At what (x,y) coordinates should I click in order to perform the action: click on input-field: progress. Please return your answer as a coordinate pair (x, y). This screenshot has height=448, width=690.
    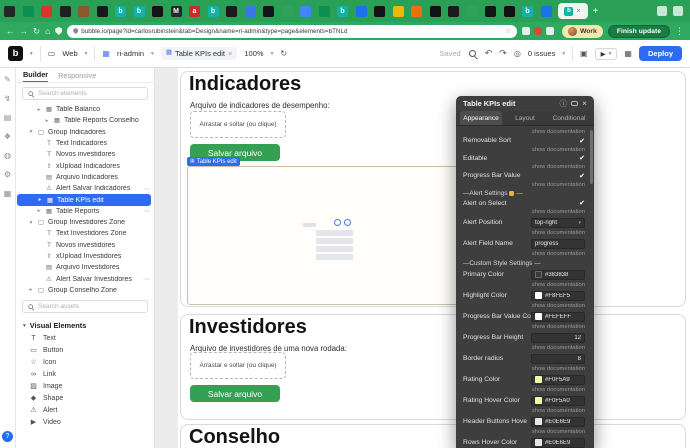
    Looking at the image, I should click on (558, 243).